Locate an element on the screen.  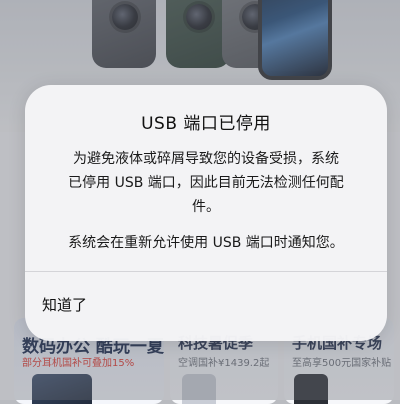
dismiss-button-label: 知道了 is located at coordinates (65, 305).